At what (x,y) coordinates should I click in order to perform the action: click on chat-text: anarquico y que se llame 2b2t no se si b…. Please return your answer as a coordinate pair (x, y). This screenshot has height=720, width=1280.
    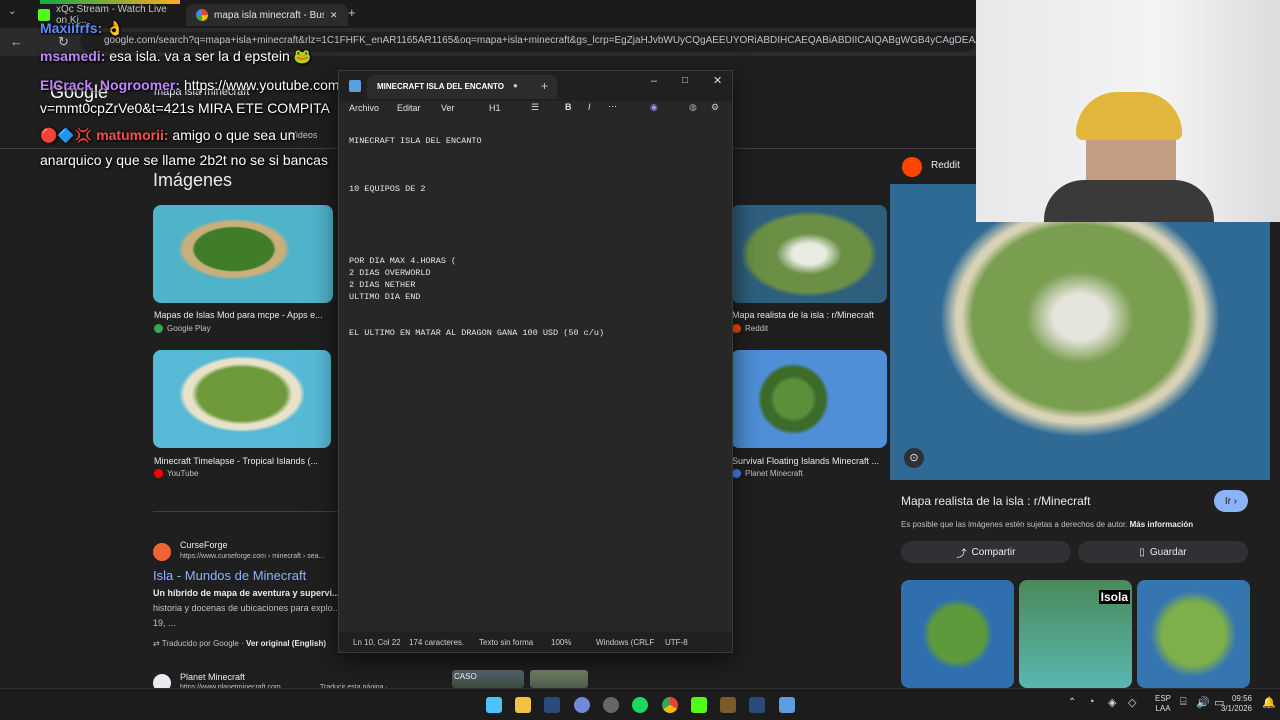
    Looking at the image, I should click on (184, 160).